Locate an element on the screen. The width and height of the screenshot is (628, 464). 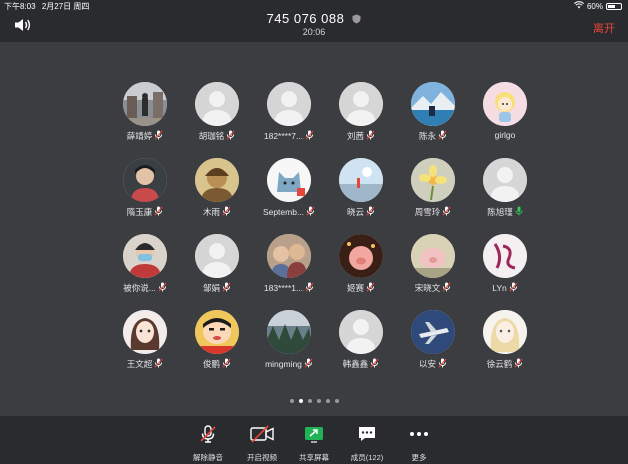
participant-name-row: 晓云 is located at coordinates (361, 212).